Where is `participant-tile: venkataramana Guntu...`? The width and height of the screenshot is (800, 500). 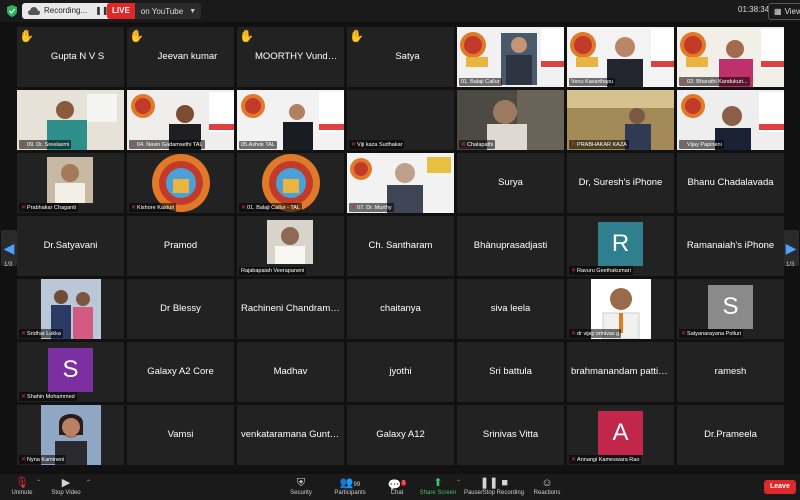 participant-tile: venkataramana Guntu... is located at coordinates (290, 435).